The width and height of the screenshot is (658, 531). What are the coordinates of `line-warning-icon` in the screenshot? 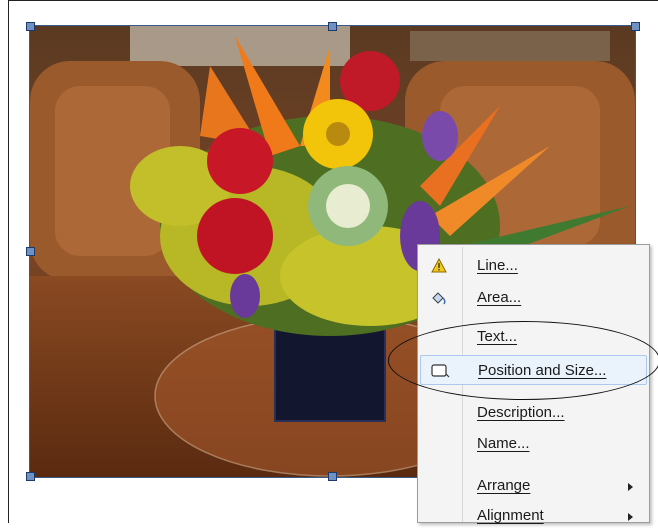 It's located at (439, 266).